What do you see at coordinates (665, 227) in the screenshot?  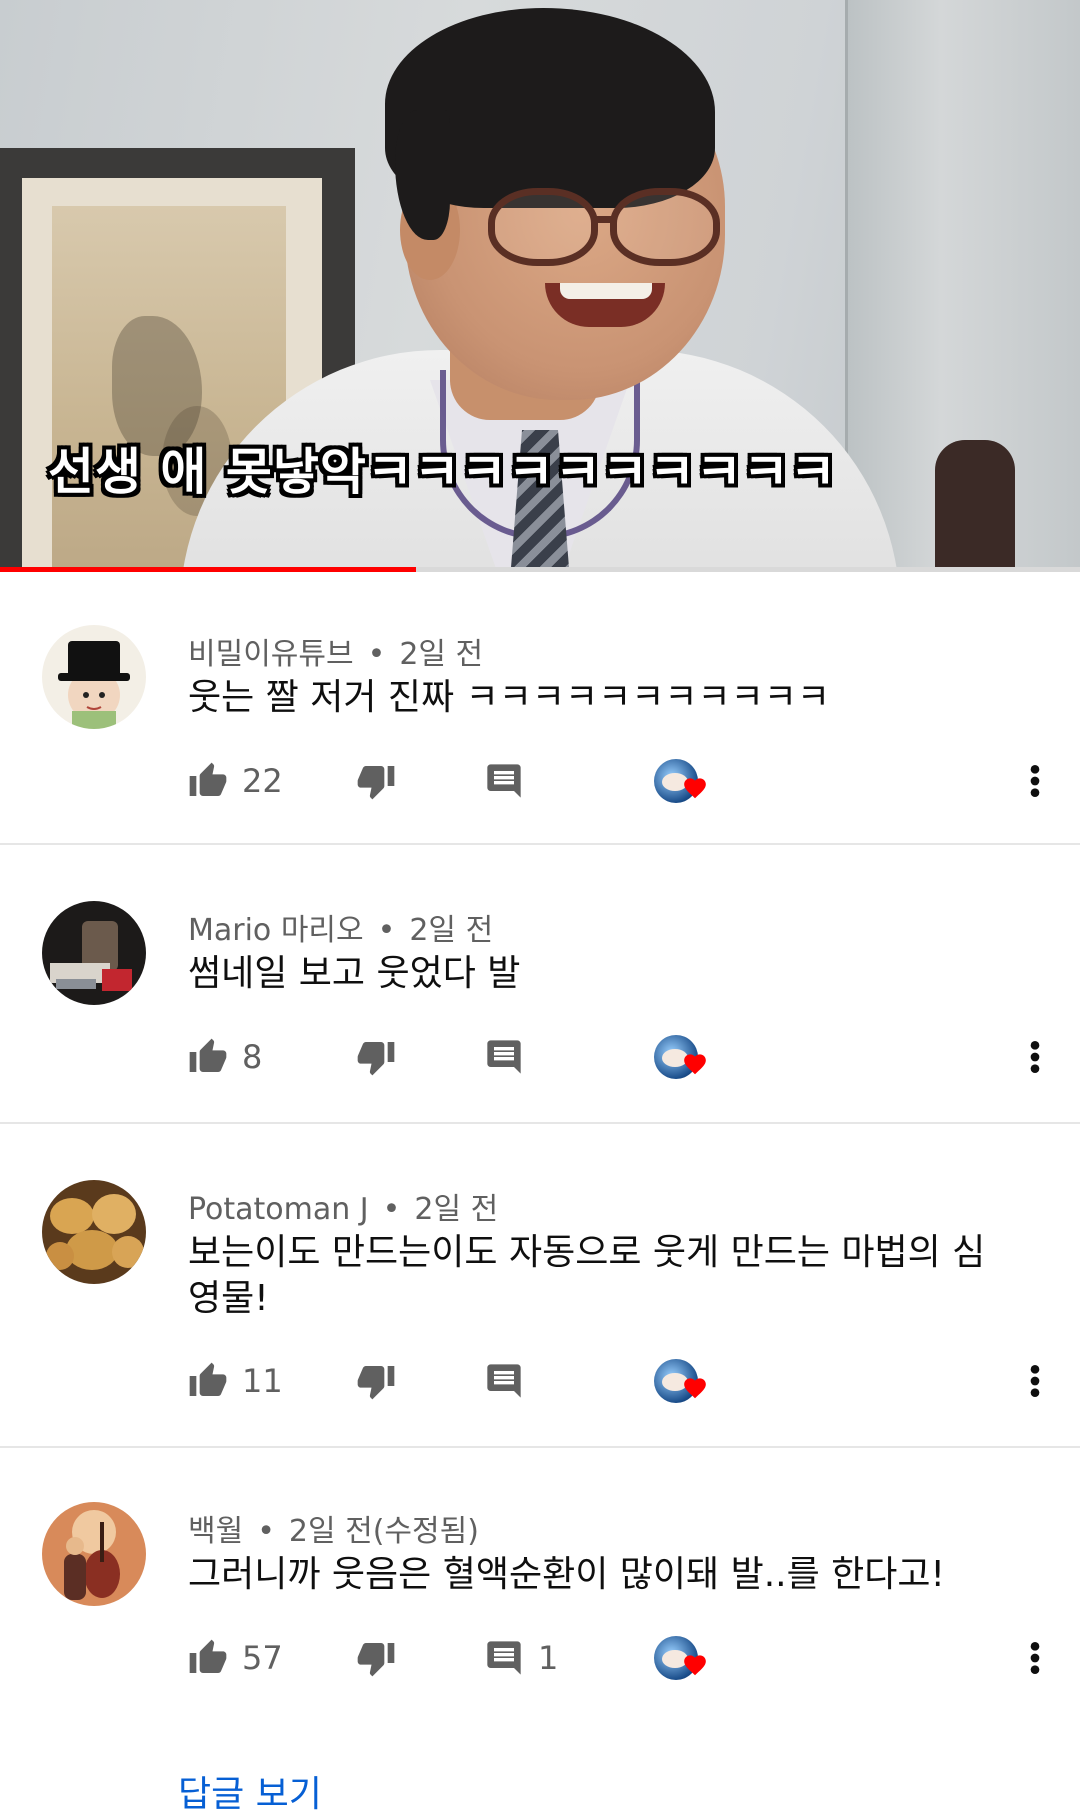 I see `glasses-right-lens` at bounding box center [665, 227].